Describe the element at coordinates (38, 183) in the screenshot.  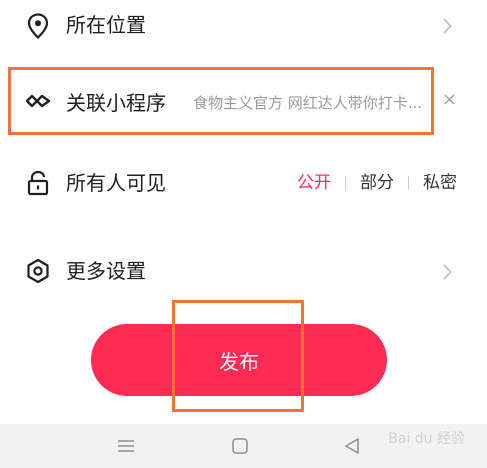
I see `lock-icon` at that location.